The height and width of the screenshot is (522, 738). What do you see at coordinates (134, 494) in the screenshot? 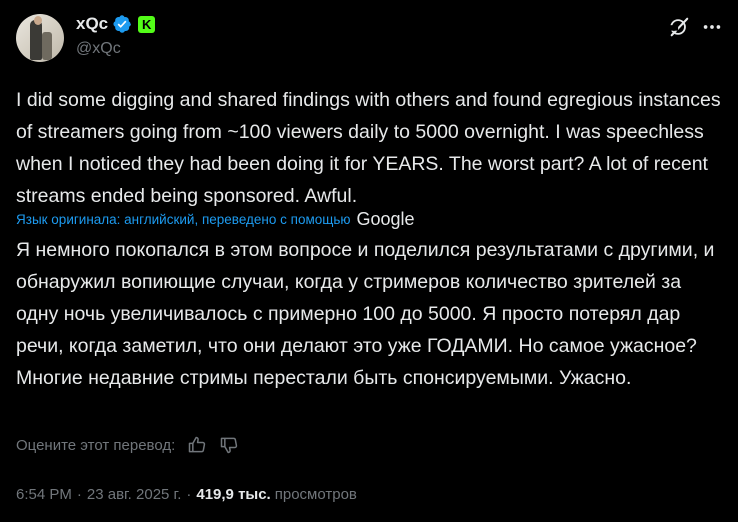
I see `tweet-date: 23 авг. 2025 г.` at bounding box center [134, 494].